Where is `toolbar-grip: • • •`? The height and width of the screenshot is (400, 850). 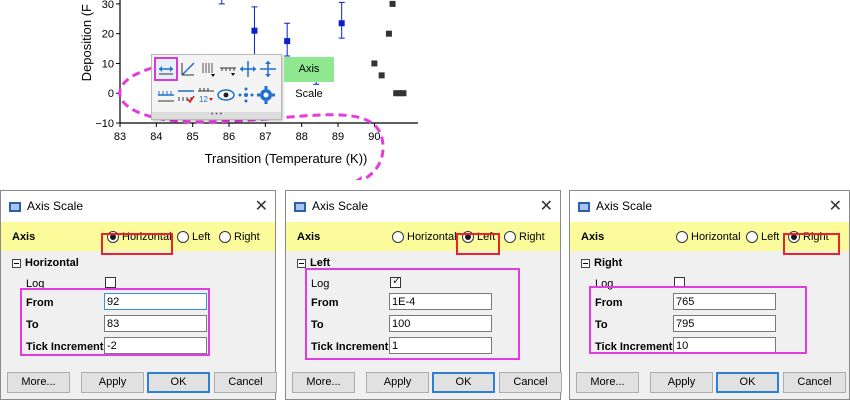
toolbar-grip: • • • is located at coordinates (216, 115).